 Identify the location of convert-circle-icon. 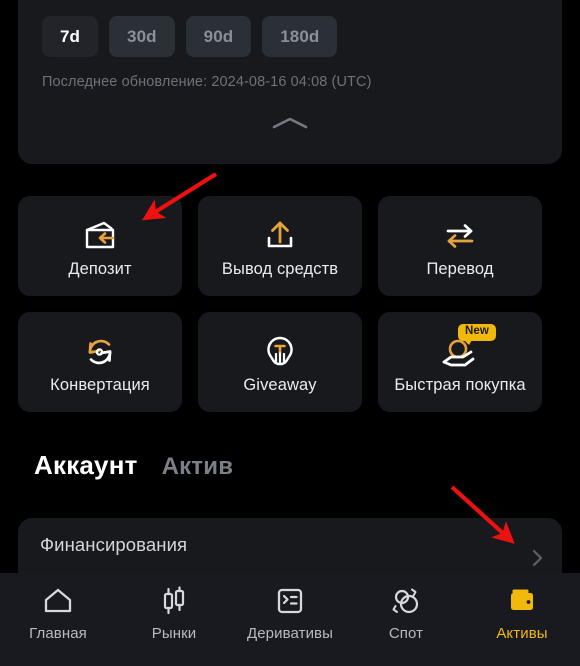
(100, 351).